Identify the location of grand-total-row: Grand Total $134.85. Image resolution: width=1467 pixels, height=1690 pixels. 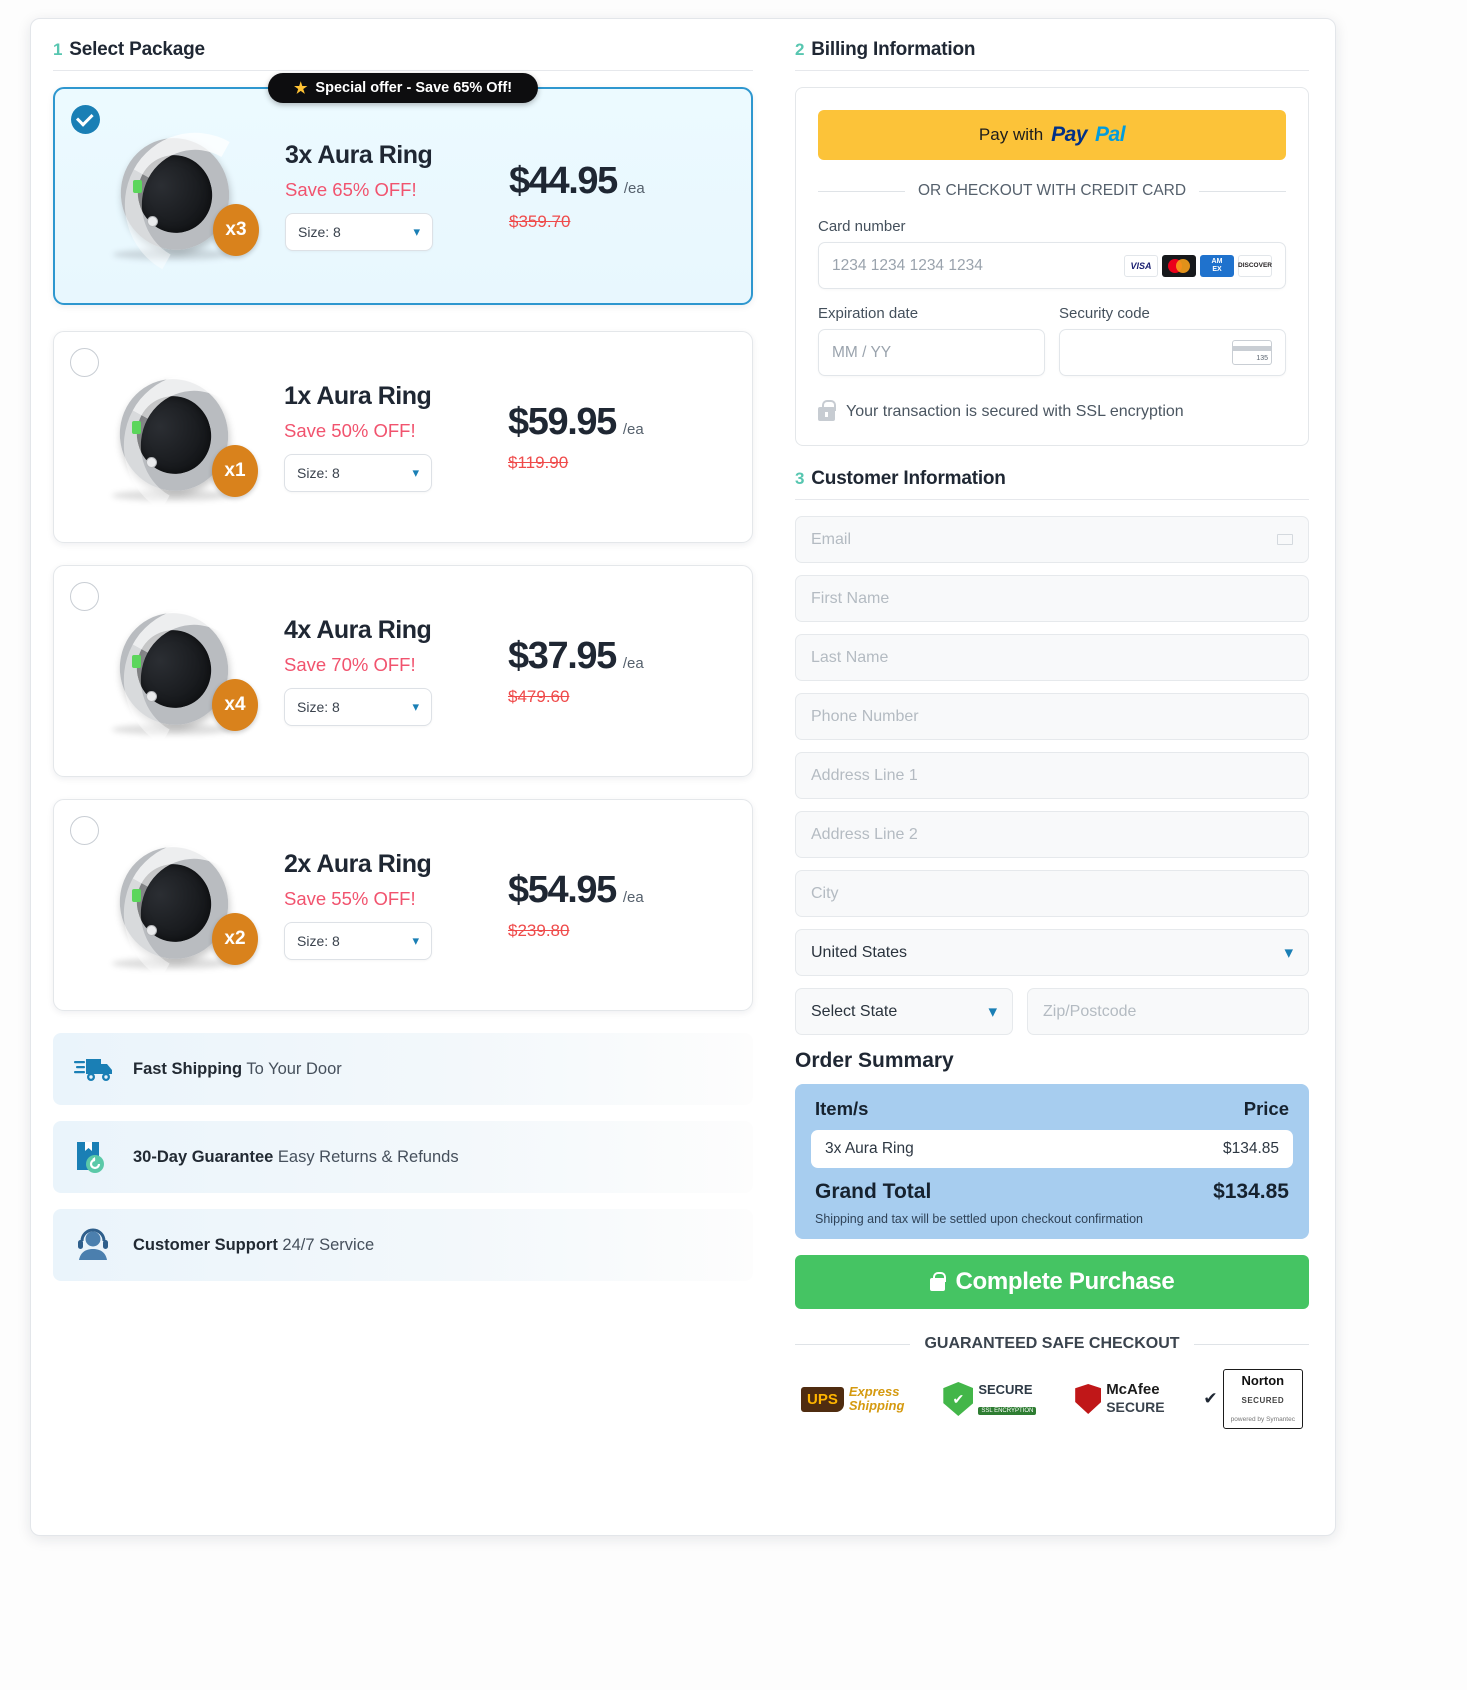
(1052, 1187).